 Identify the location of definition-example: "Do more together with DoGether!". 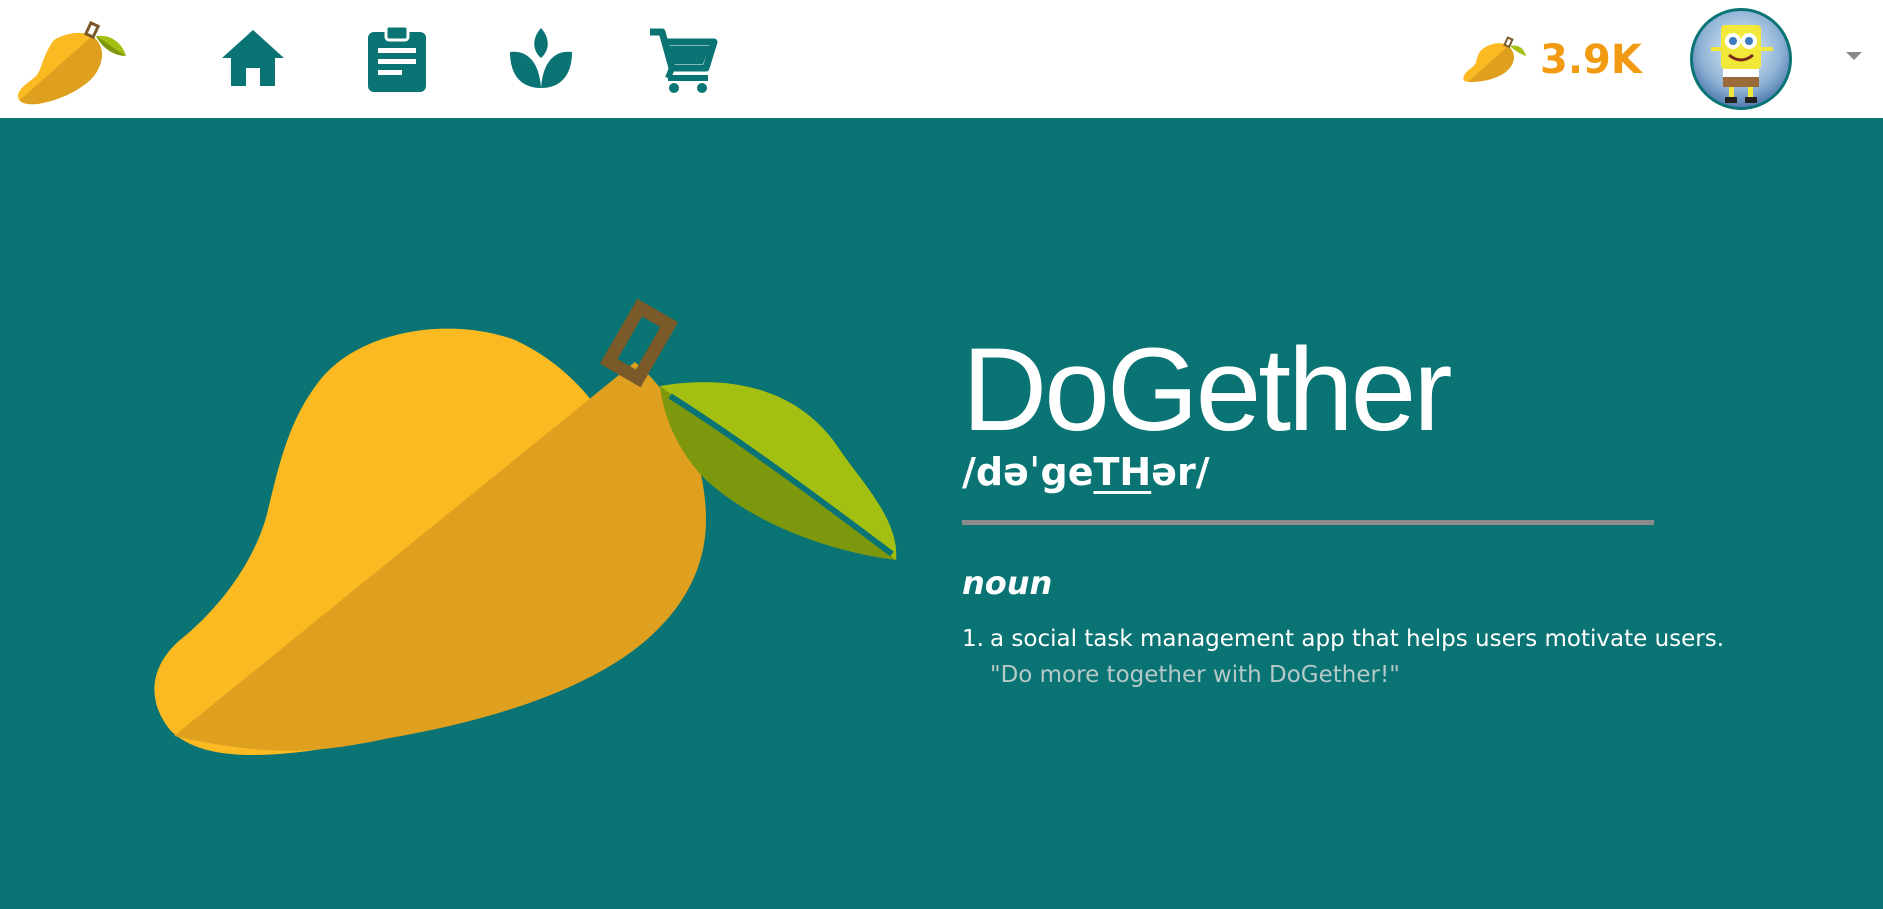
(1195, 675).